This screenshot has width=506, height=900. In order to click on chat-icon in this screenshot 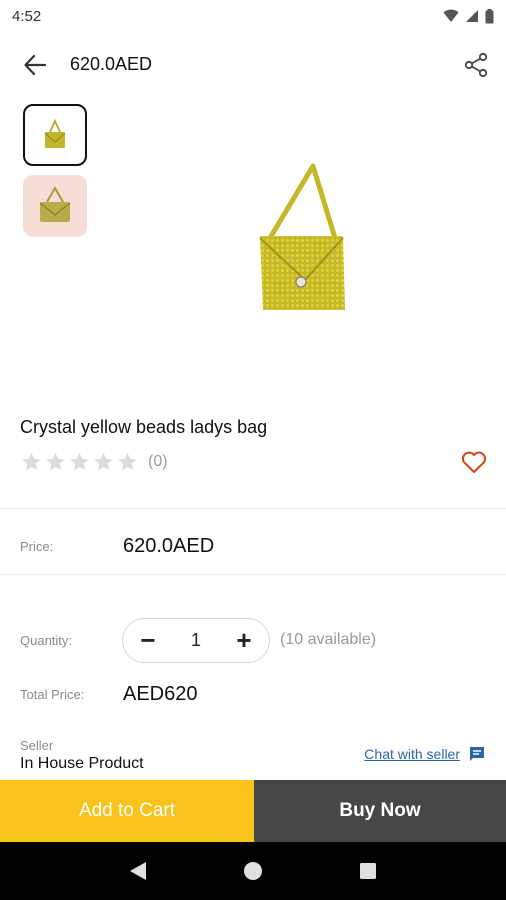, I will do `click(477, 754)`.